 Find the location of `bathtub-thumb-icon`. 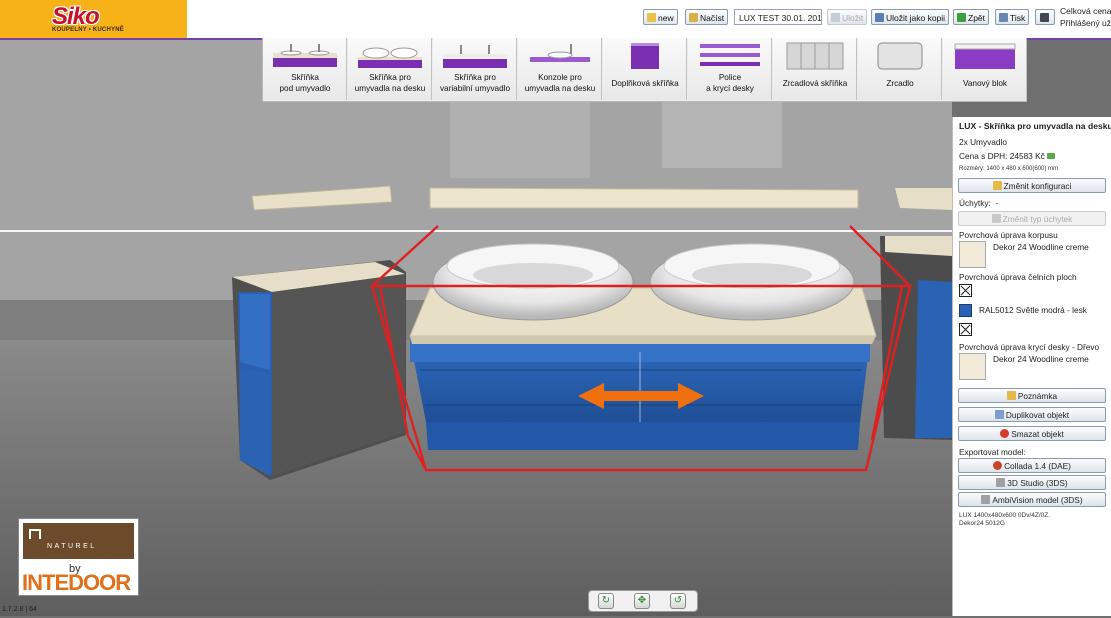

bathtub-thumb-icon is located at coordinates (985, 56).